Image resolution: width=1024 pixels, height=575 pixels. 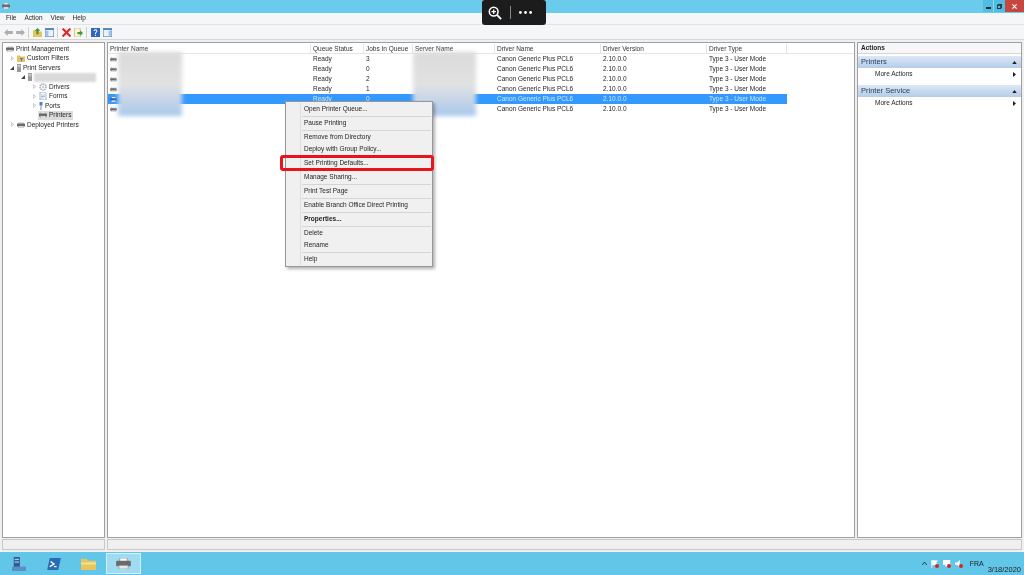 What do you see at coordinates (41, 105) in the screenshot?
I see `plug-icon` at bounding box center [41, 105].